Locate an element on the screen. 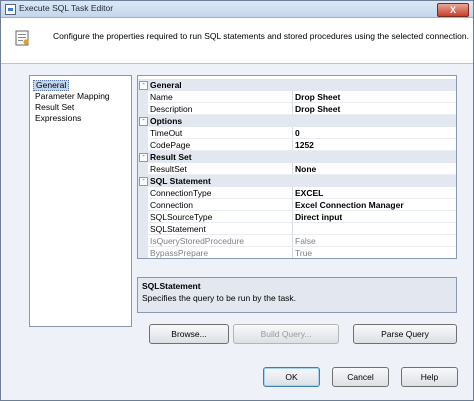 This screenshot has width=474, height=401. category-options: - Options is located at coordinates (297, 121).